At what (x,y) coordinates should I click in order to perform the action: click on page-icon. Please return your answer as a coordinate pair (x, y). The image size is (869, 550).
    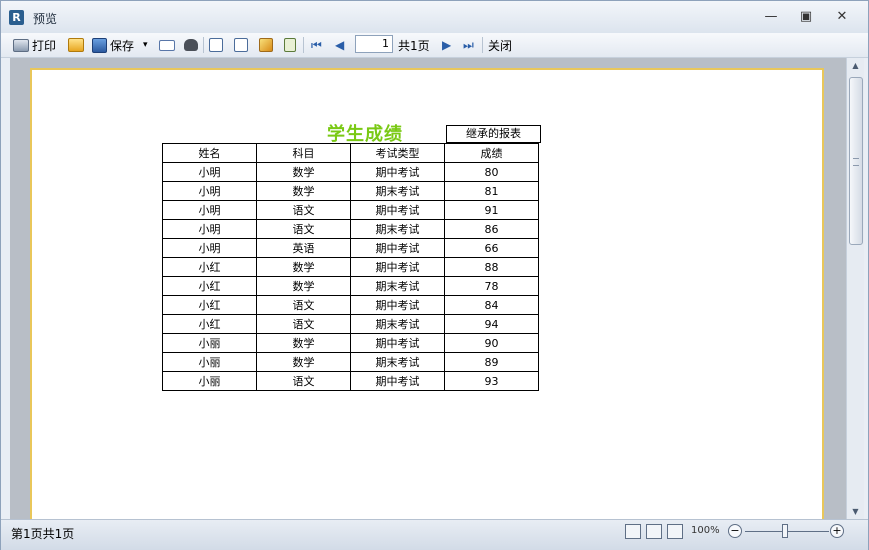
    Looking at the image, I should click on (290, 45).